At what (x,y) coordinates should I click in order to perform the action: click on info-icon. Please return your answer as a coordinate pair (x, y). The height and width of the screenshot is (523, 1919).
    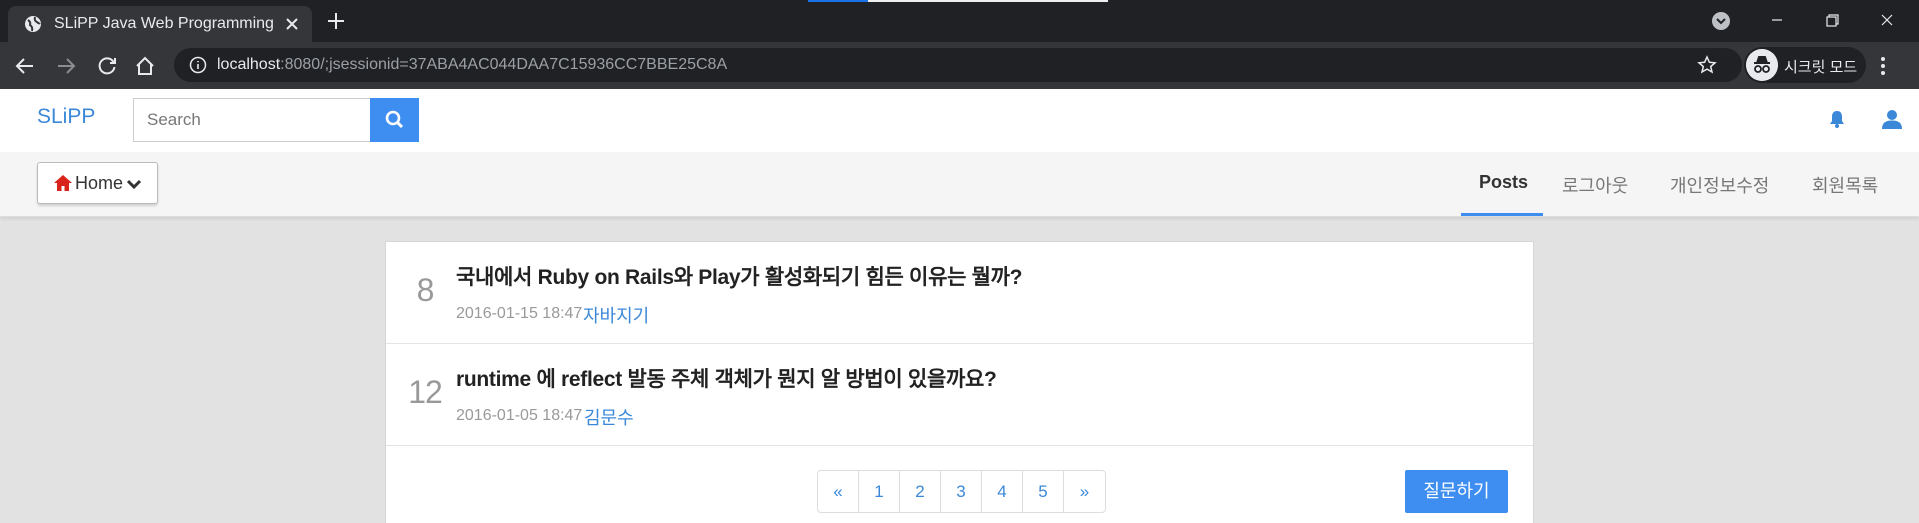
    Looking at the image, I should click on (198, 65).